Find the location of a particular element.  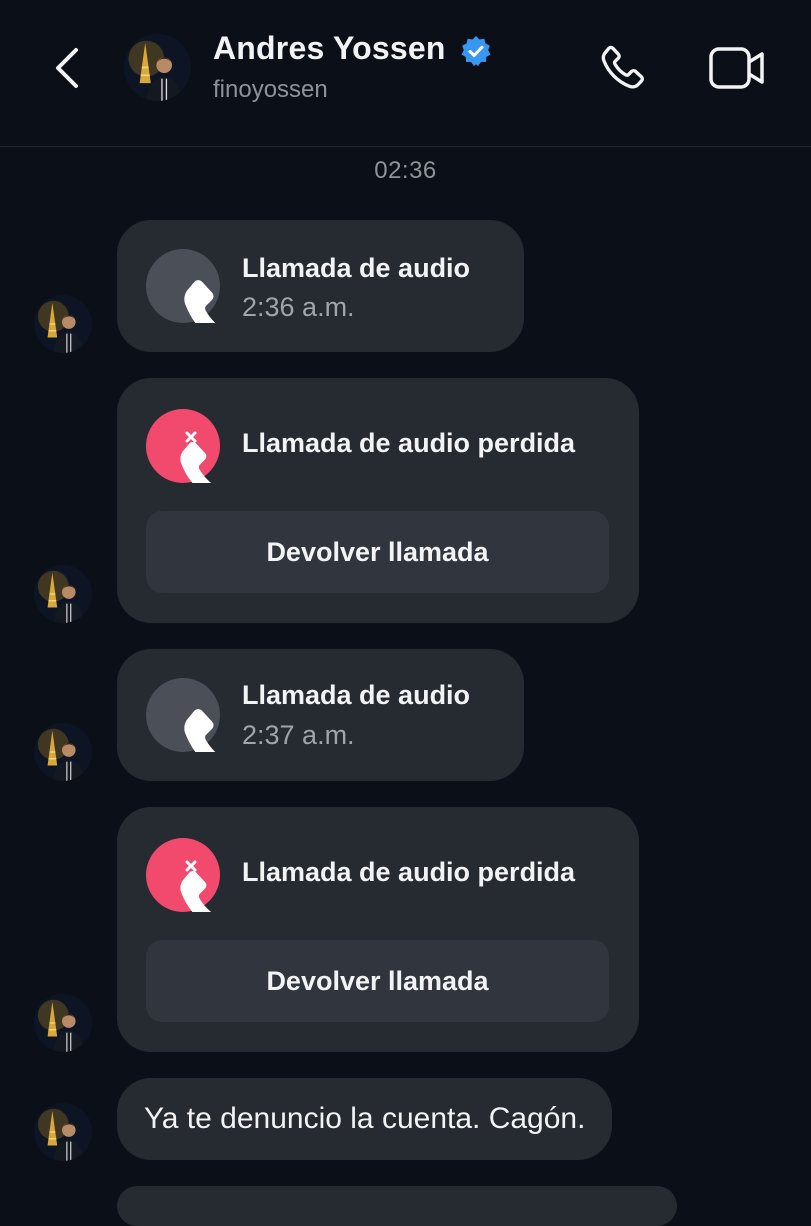

chevron-left-icon is located at coordinates (68, 68).